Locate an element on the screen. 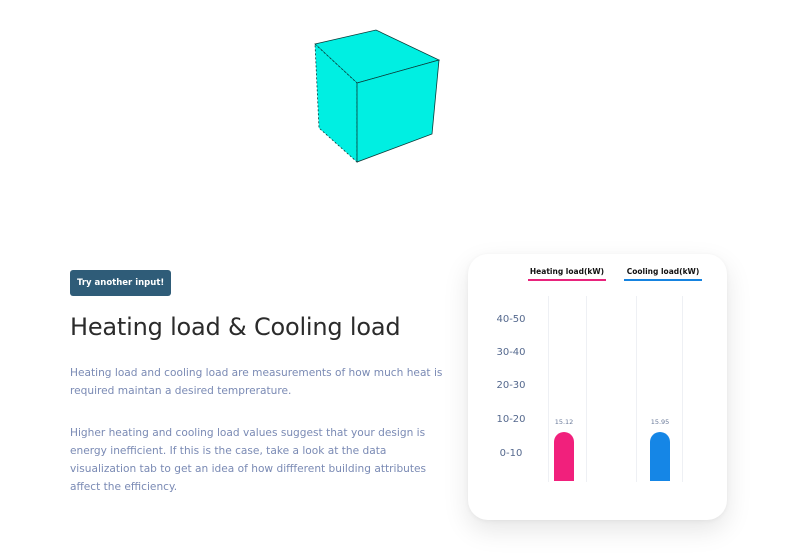 The height and width of the screenshot is (557, 800). page-title: Heating load & Cooling load is located at coordinates (235, 327).